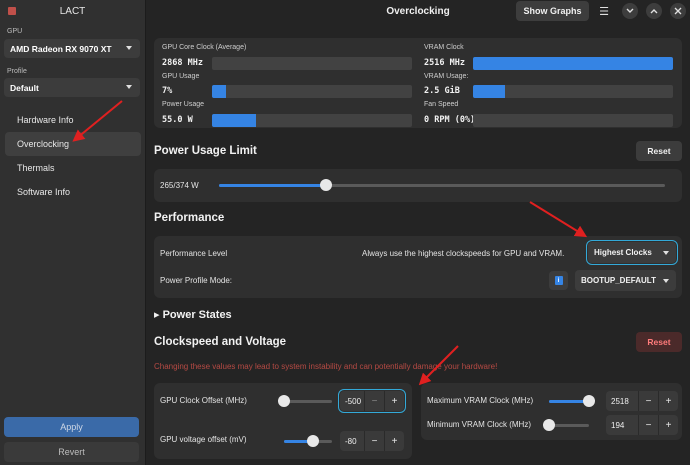 The width and height of the screenshot is (690, 465). I want to click on info-button: i, so click(558, 280).